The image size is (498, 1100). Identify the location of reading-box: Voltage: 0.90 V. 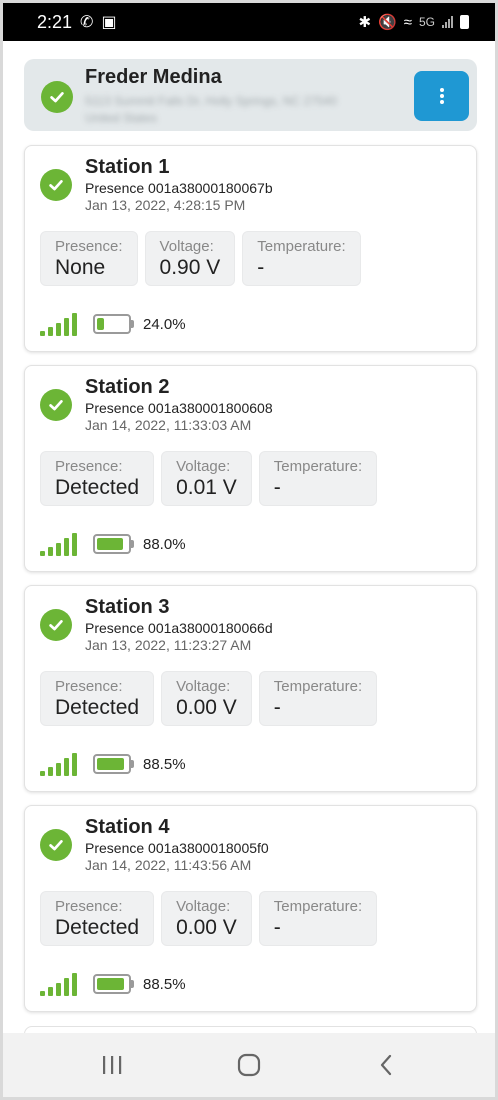
(190, 258).